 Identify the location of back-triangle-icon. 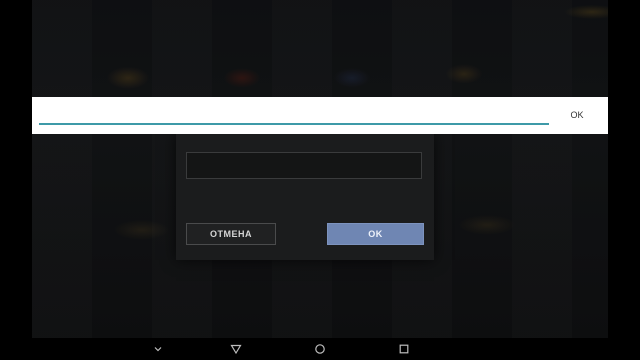
(236, 349).